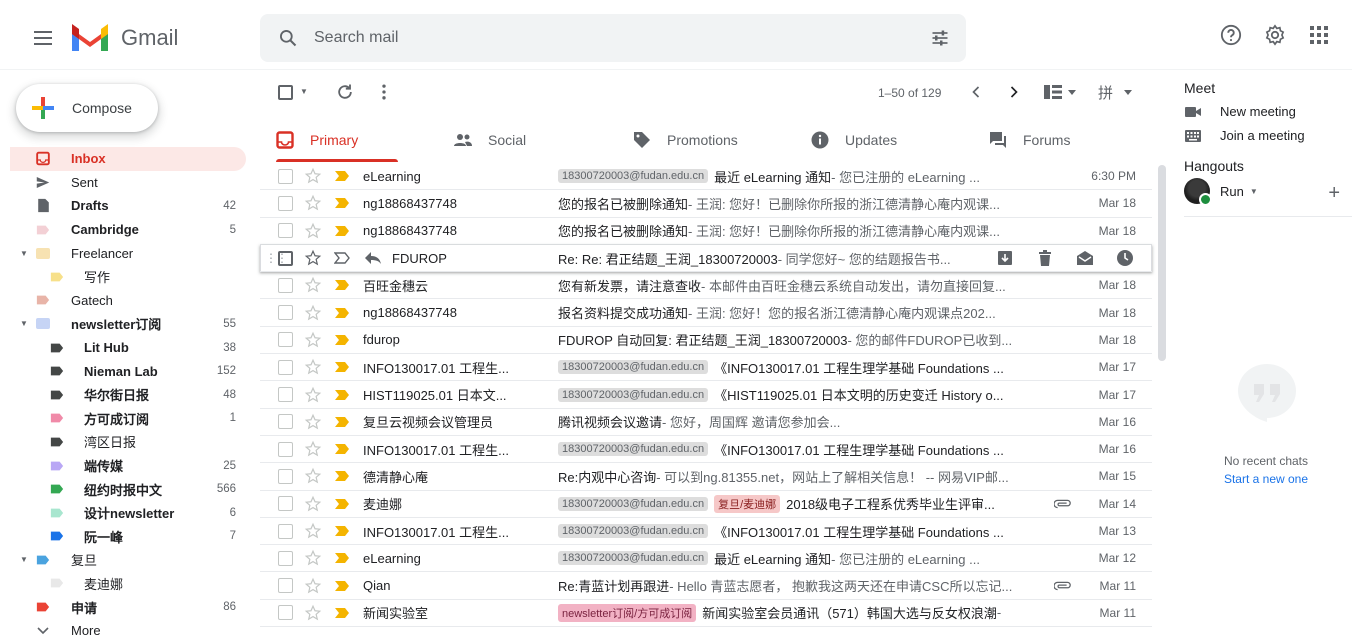 The image size is (1352, 644). Describe the element at coordinates (345, 92) in the screenshot. I see `refresh-icon` at that location.